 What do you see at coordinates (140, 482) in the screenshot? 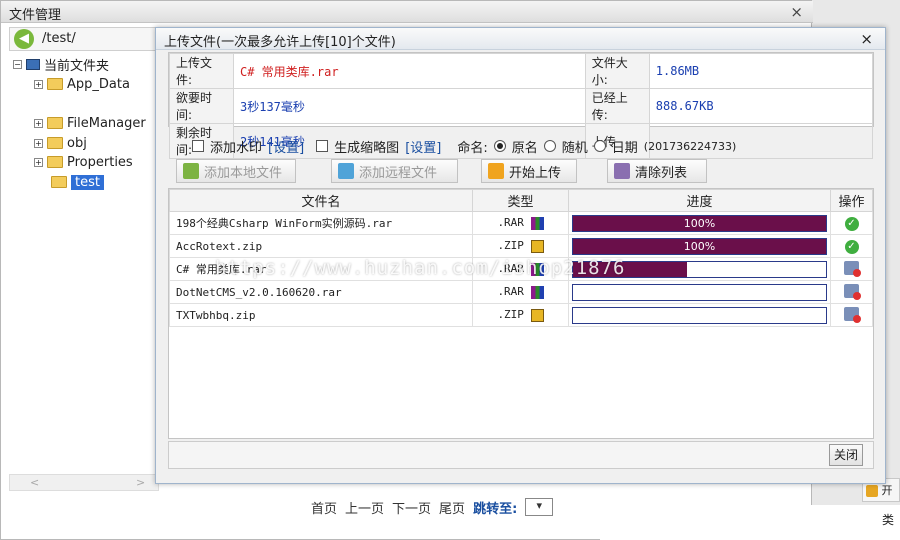
I see `scroll-right-icon: >` at bounding box center [140, 482].